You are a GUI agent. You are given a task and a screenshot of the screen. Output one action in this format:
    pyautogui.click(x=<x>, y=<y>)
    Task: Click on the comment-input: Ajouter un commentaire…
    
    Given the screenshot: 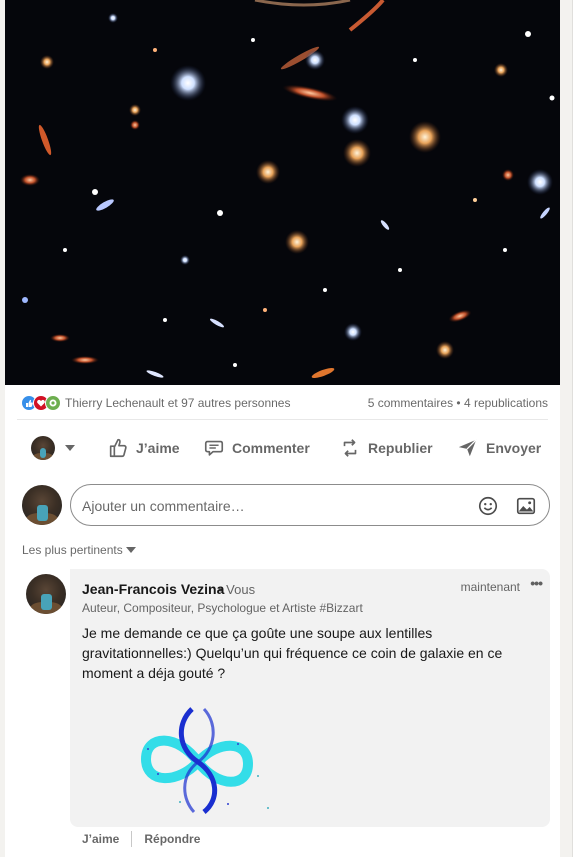 What is the action you would take?
    pyautogui.click(x=310, y=505)
    